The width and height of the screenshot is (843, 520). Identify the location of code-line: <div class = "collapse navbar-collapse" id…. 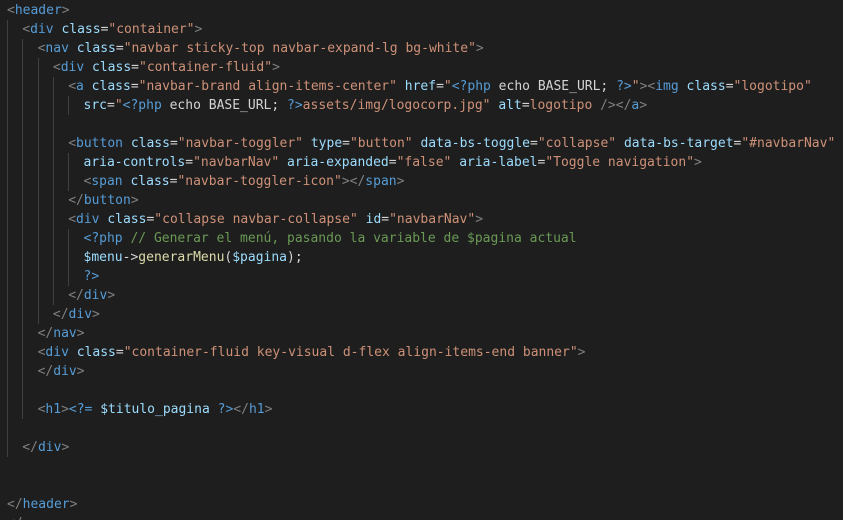
(275, 219).